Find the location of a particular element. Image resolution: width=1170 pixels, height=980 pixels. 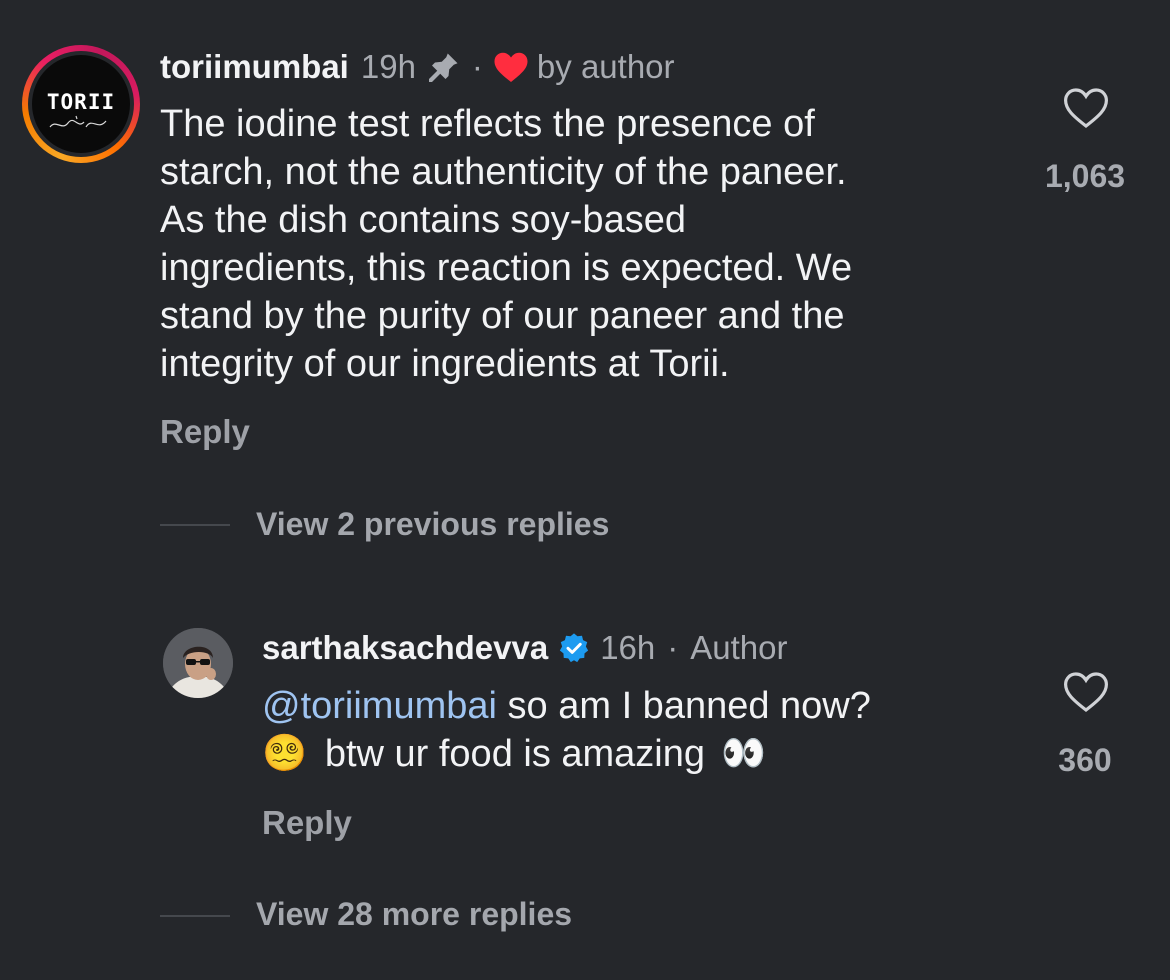

signature-icon is located at coordinates (78, 121).